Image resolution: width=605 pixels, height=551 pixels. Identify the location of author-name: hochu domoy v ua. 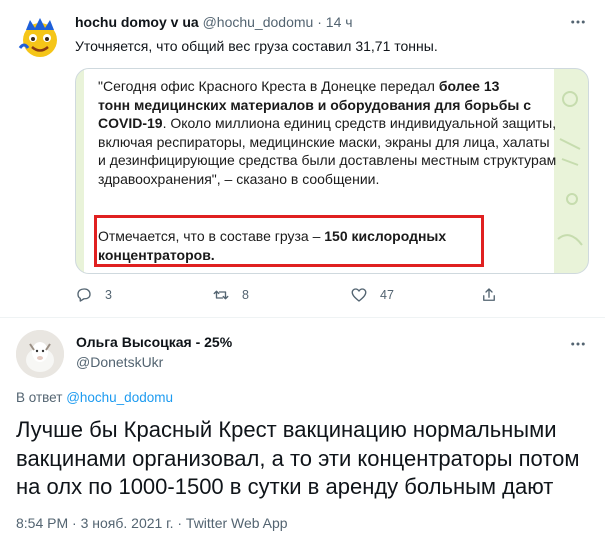
(137, 22).